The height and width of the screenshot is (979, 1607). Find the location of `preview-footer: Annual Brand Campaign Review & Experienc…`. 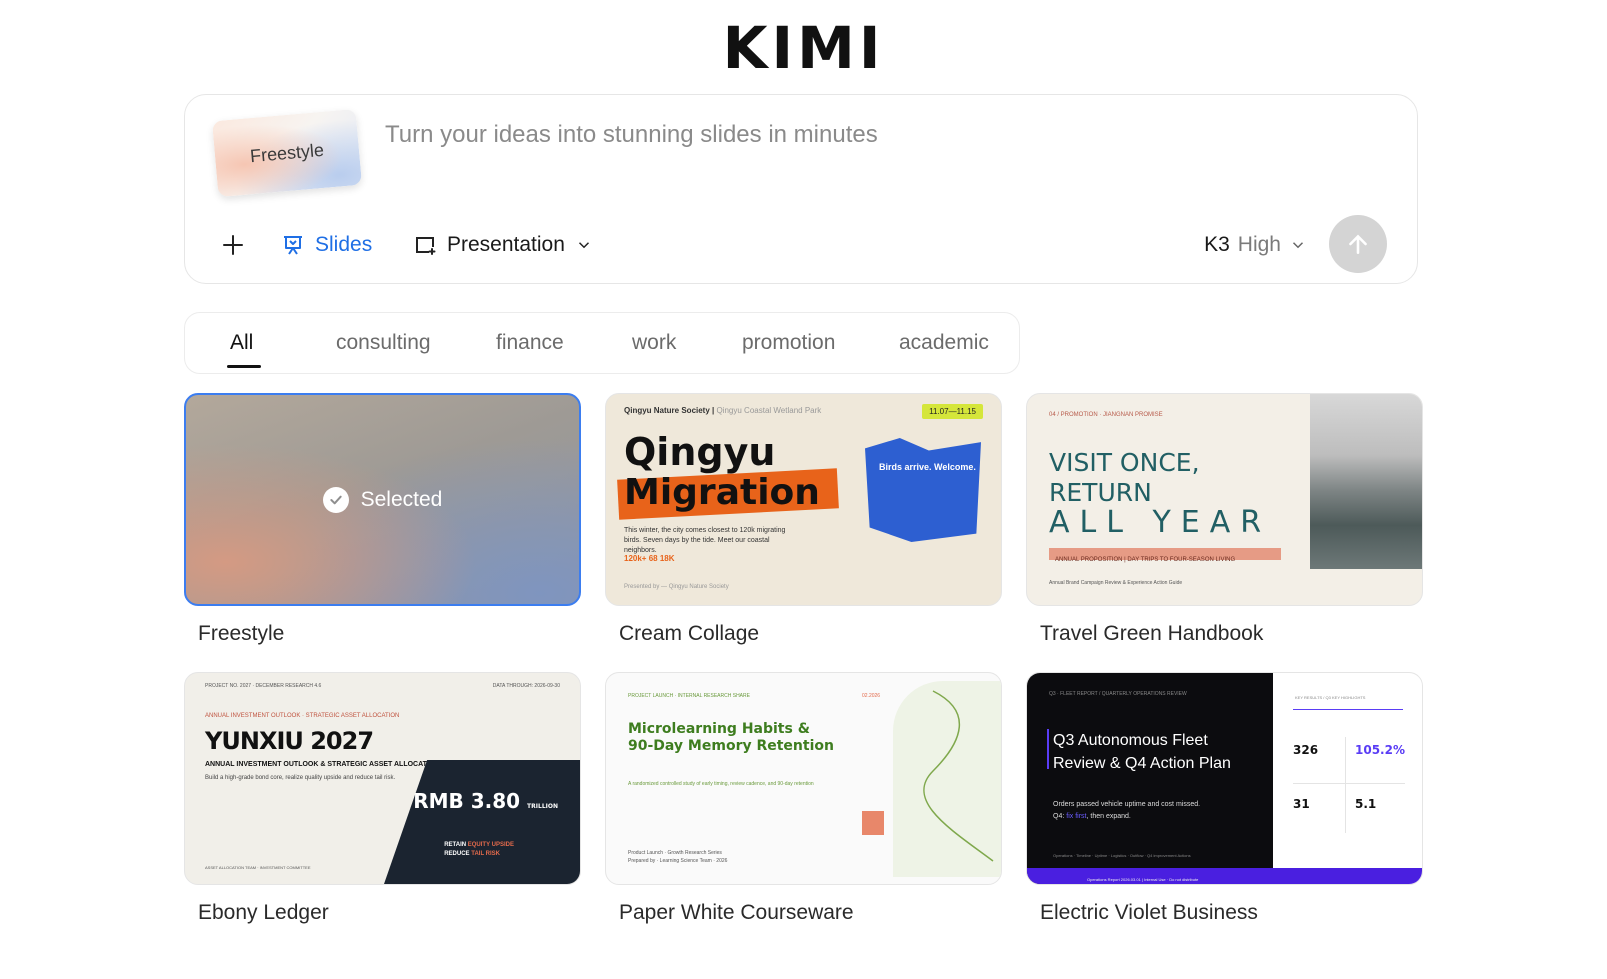

preview-footer: Annual Brand Campaign Review & Experienc… is located at coordinates (1116, 583).